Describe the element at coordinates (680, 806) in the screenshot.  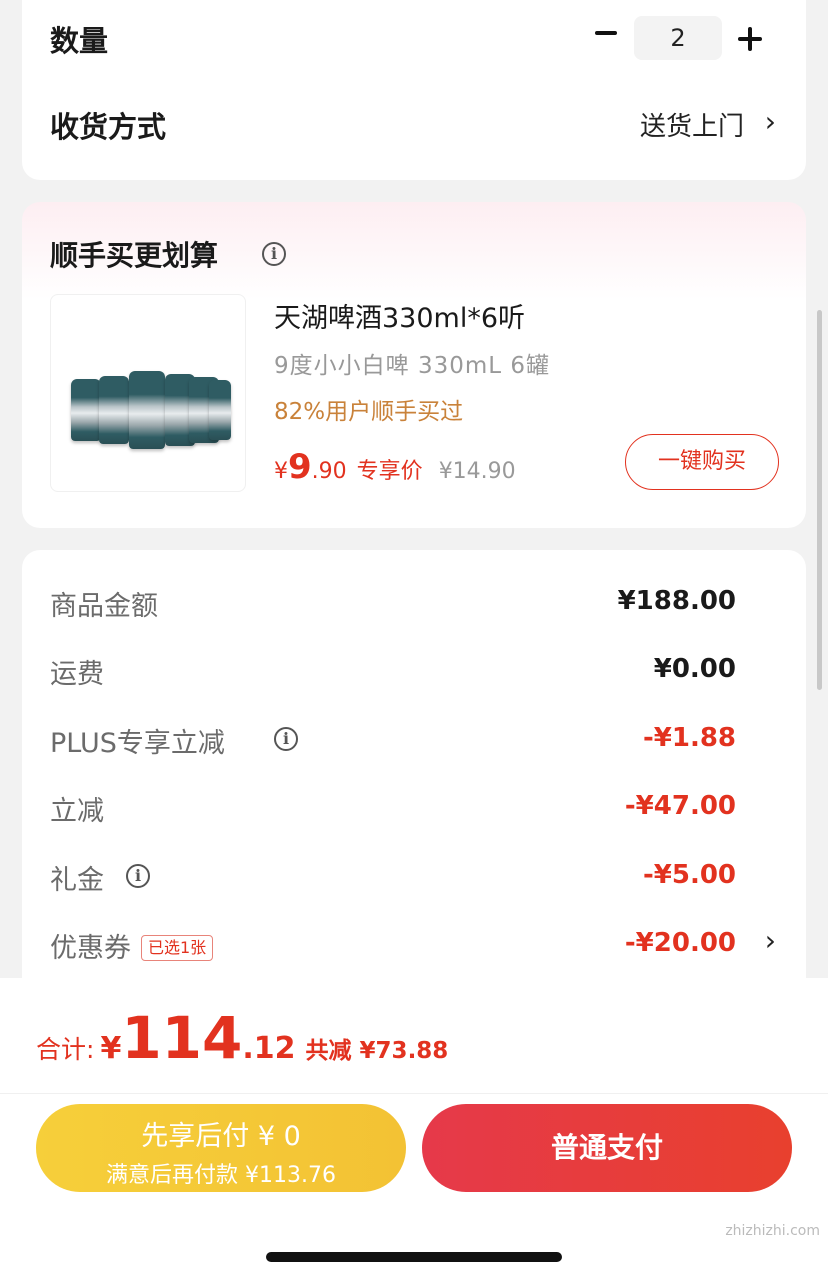
I see `instant-discount-value: -¥47.00` at that location.